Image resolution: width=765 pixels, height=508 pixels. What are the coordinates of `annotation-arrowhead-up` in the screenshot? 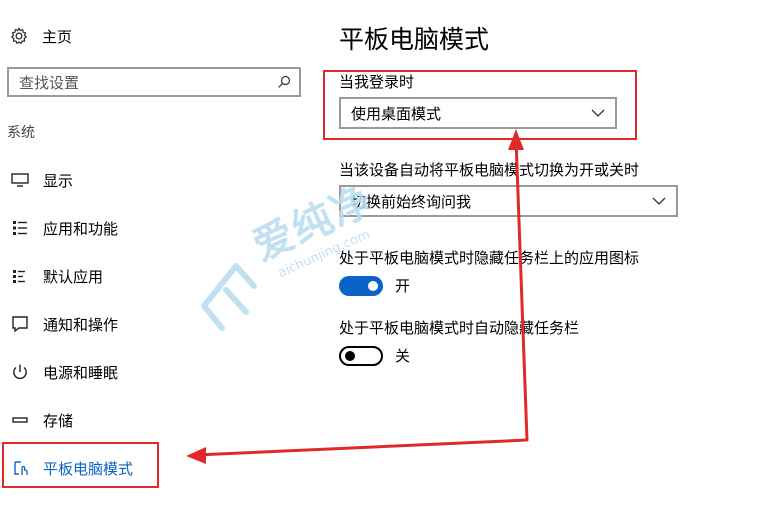 It's located at (516, 139).